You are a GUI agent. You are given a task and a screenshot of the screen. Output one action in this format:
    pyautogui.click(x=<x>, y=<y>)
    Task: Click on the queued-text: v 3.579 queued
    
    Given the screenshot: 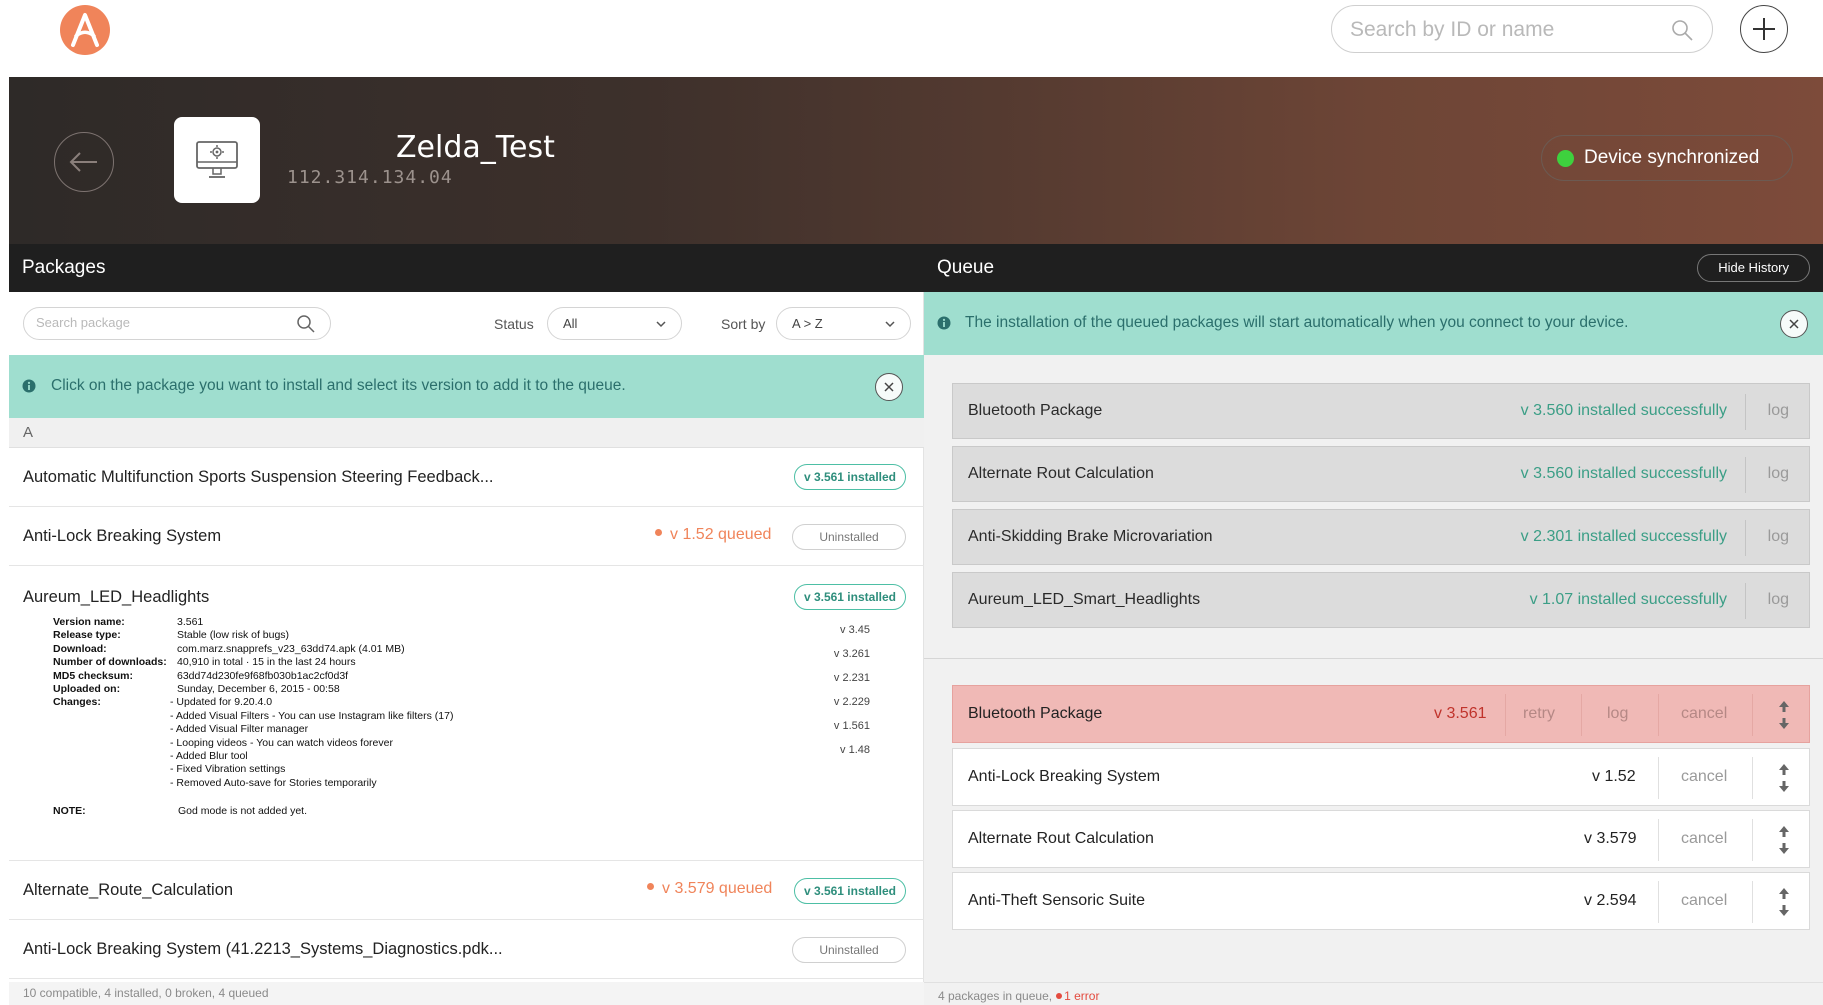 What is the action you would take?
    pyautogui.click(x=717, y=888)
    